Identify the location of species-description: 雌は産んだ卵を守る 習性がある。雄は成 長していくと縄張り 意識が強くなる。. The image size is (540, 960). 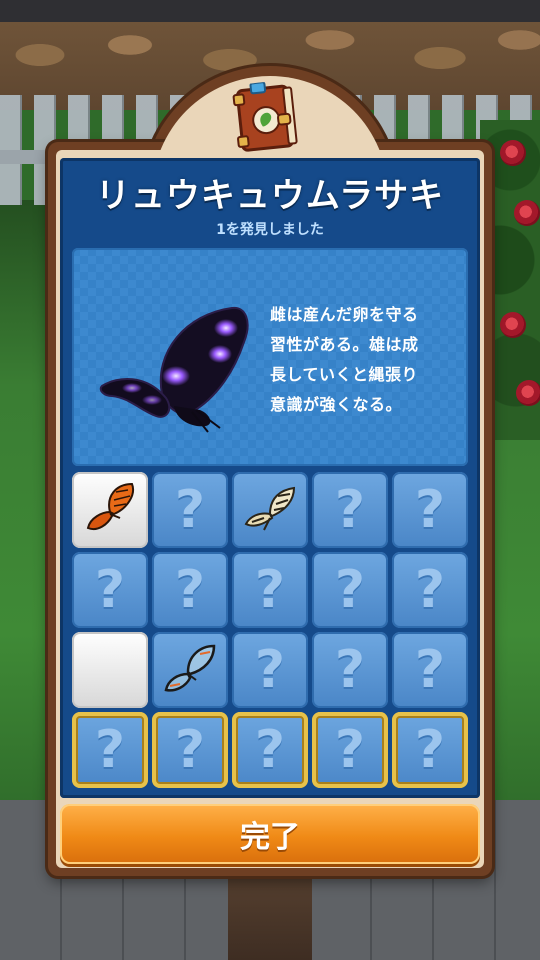
(344, 359).